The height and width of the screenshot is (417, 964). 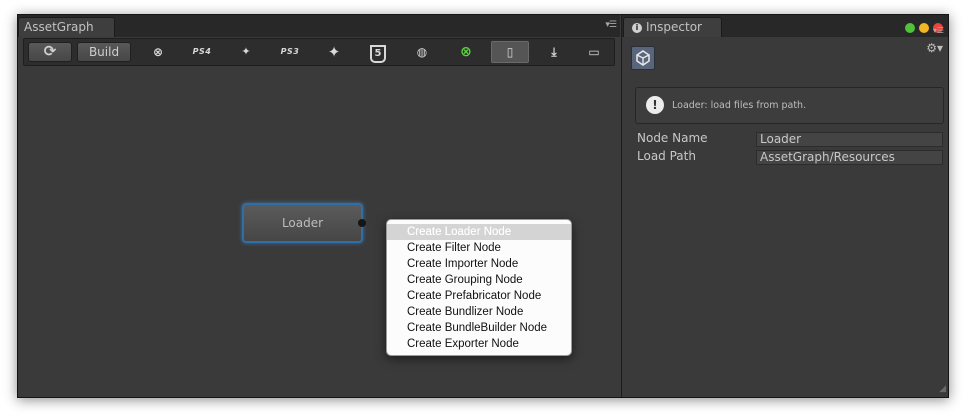 I want to click on gear-icon: ⚙▾, so click(x=934, y=48).